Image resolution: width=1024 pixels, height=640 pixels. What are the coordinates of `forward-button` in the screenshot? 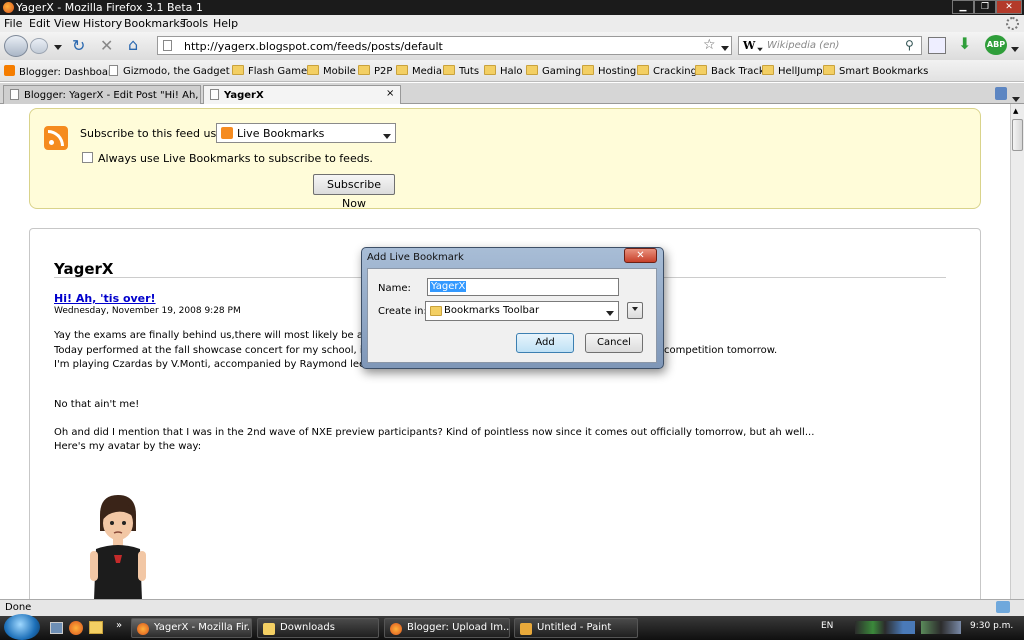 It's located at (39, 46).